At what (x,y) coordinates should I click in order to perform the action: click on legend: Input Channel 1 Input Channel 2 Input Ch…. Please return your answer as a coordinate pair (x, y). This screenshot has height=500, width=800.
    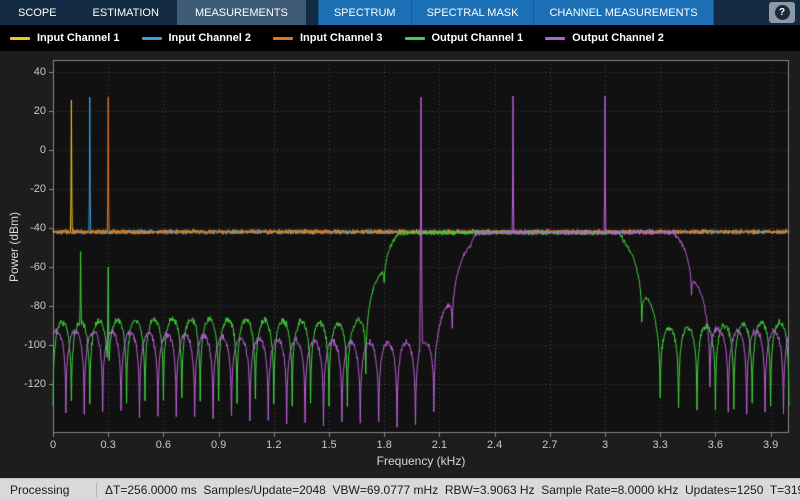
    Looking at the image, I should click on (400, 38).